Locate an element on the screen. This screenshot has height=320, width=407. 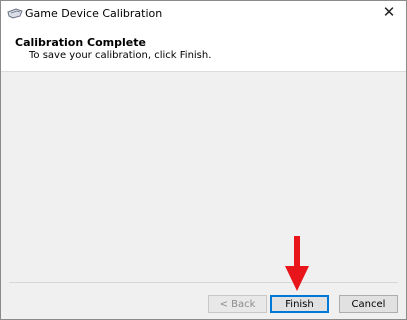
back-button: < Back is located at coordinates (237, 304).